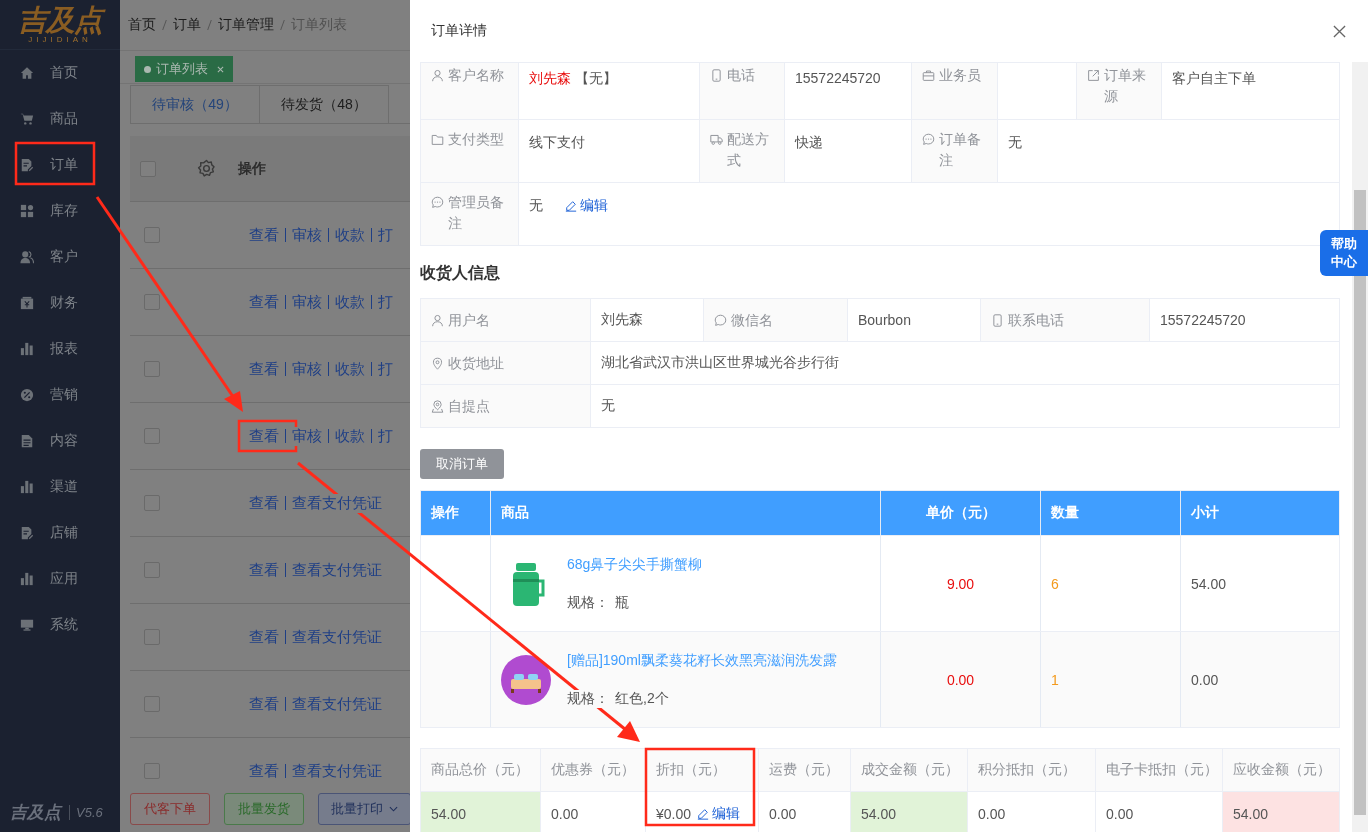 This screenshot has width=1368, height=832. What do you see at coordinates (459, 31) in the screenshot?
I see `drawer-title: 订单详情` at bounding box center [459, 31].